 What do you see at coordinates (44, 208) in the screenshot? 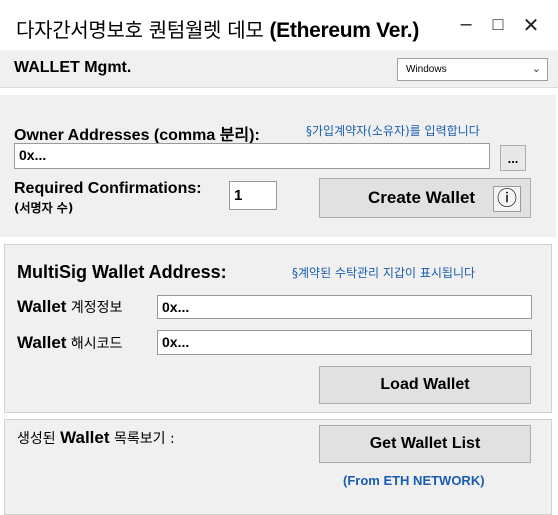
I see `required-confirmations-sublabel: (서명자 수)` at bounding box center [44, 208].